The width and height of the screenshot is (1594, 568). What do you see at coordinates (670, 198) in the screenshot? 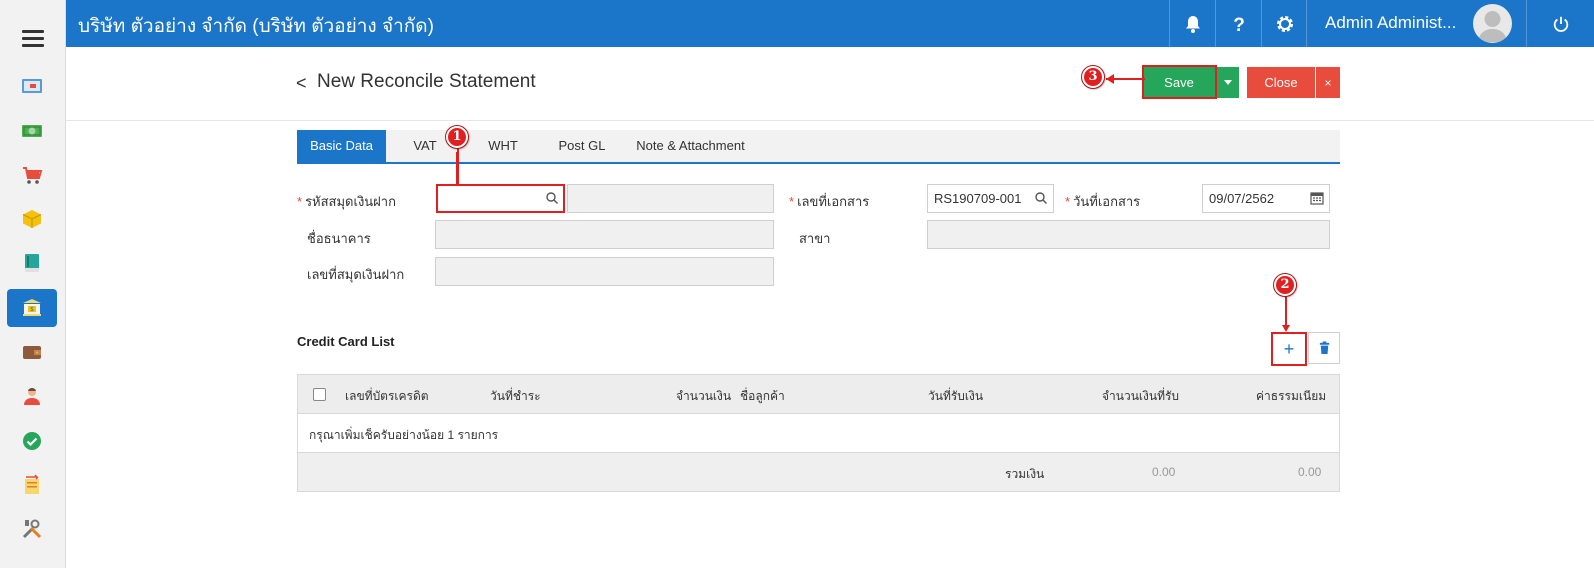
I see `bankbook-name-field` at bounding box center [670, 198].